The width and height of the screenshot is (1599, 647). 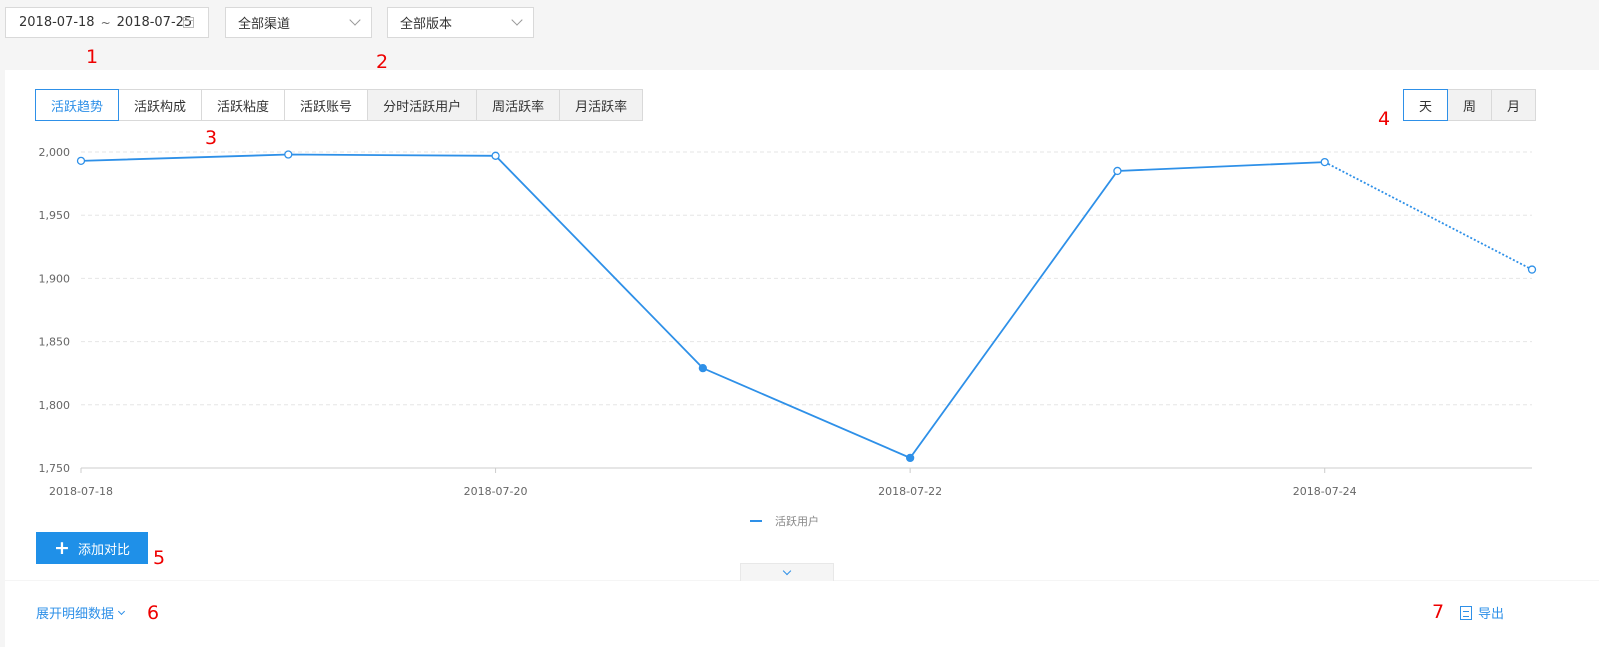 What do you see at coordinates (62, 547) in the screenshot?
I see `plus-icon: +` at bounding box center [62, 547].